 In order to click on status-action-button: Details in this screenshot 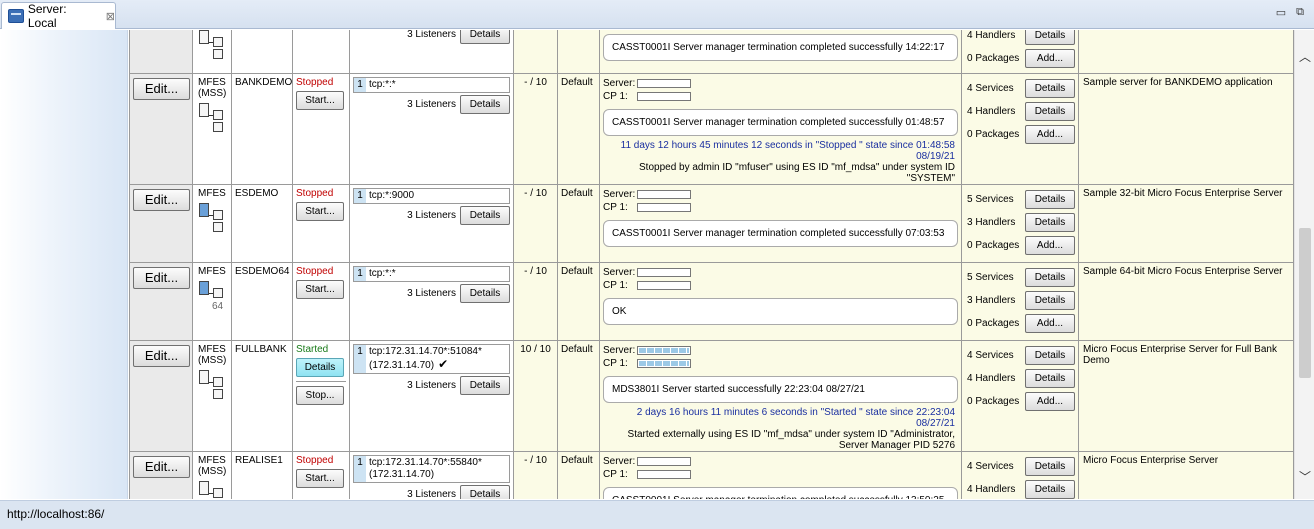, I will do `click(320, 367)`.